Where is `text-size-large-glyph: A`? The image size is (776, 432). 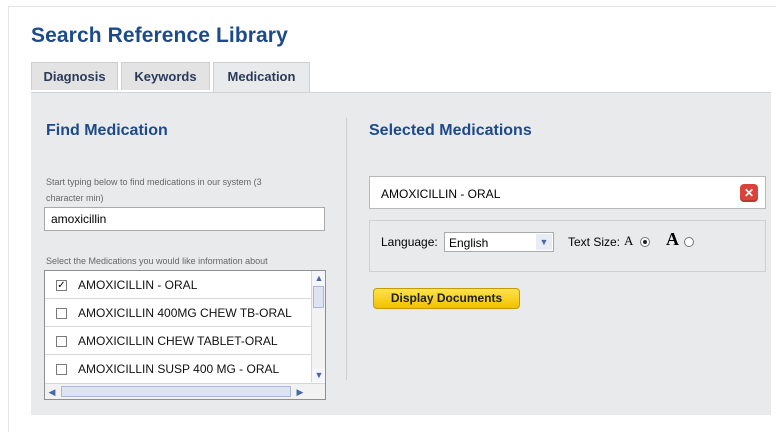
text-size-large-glyph: A is located at coordinates (672, 239).